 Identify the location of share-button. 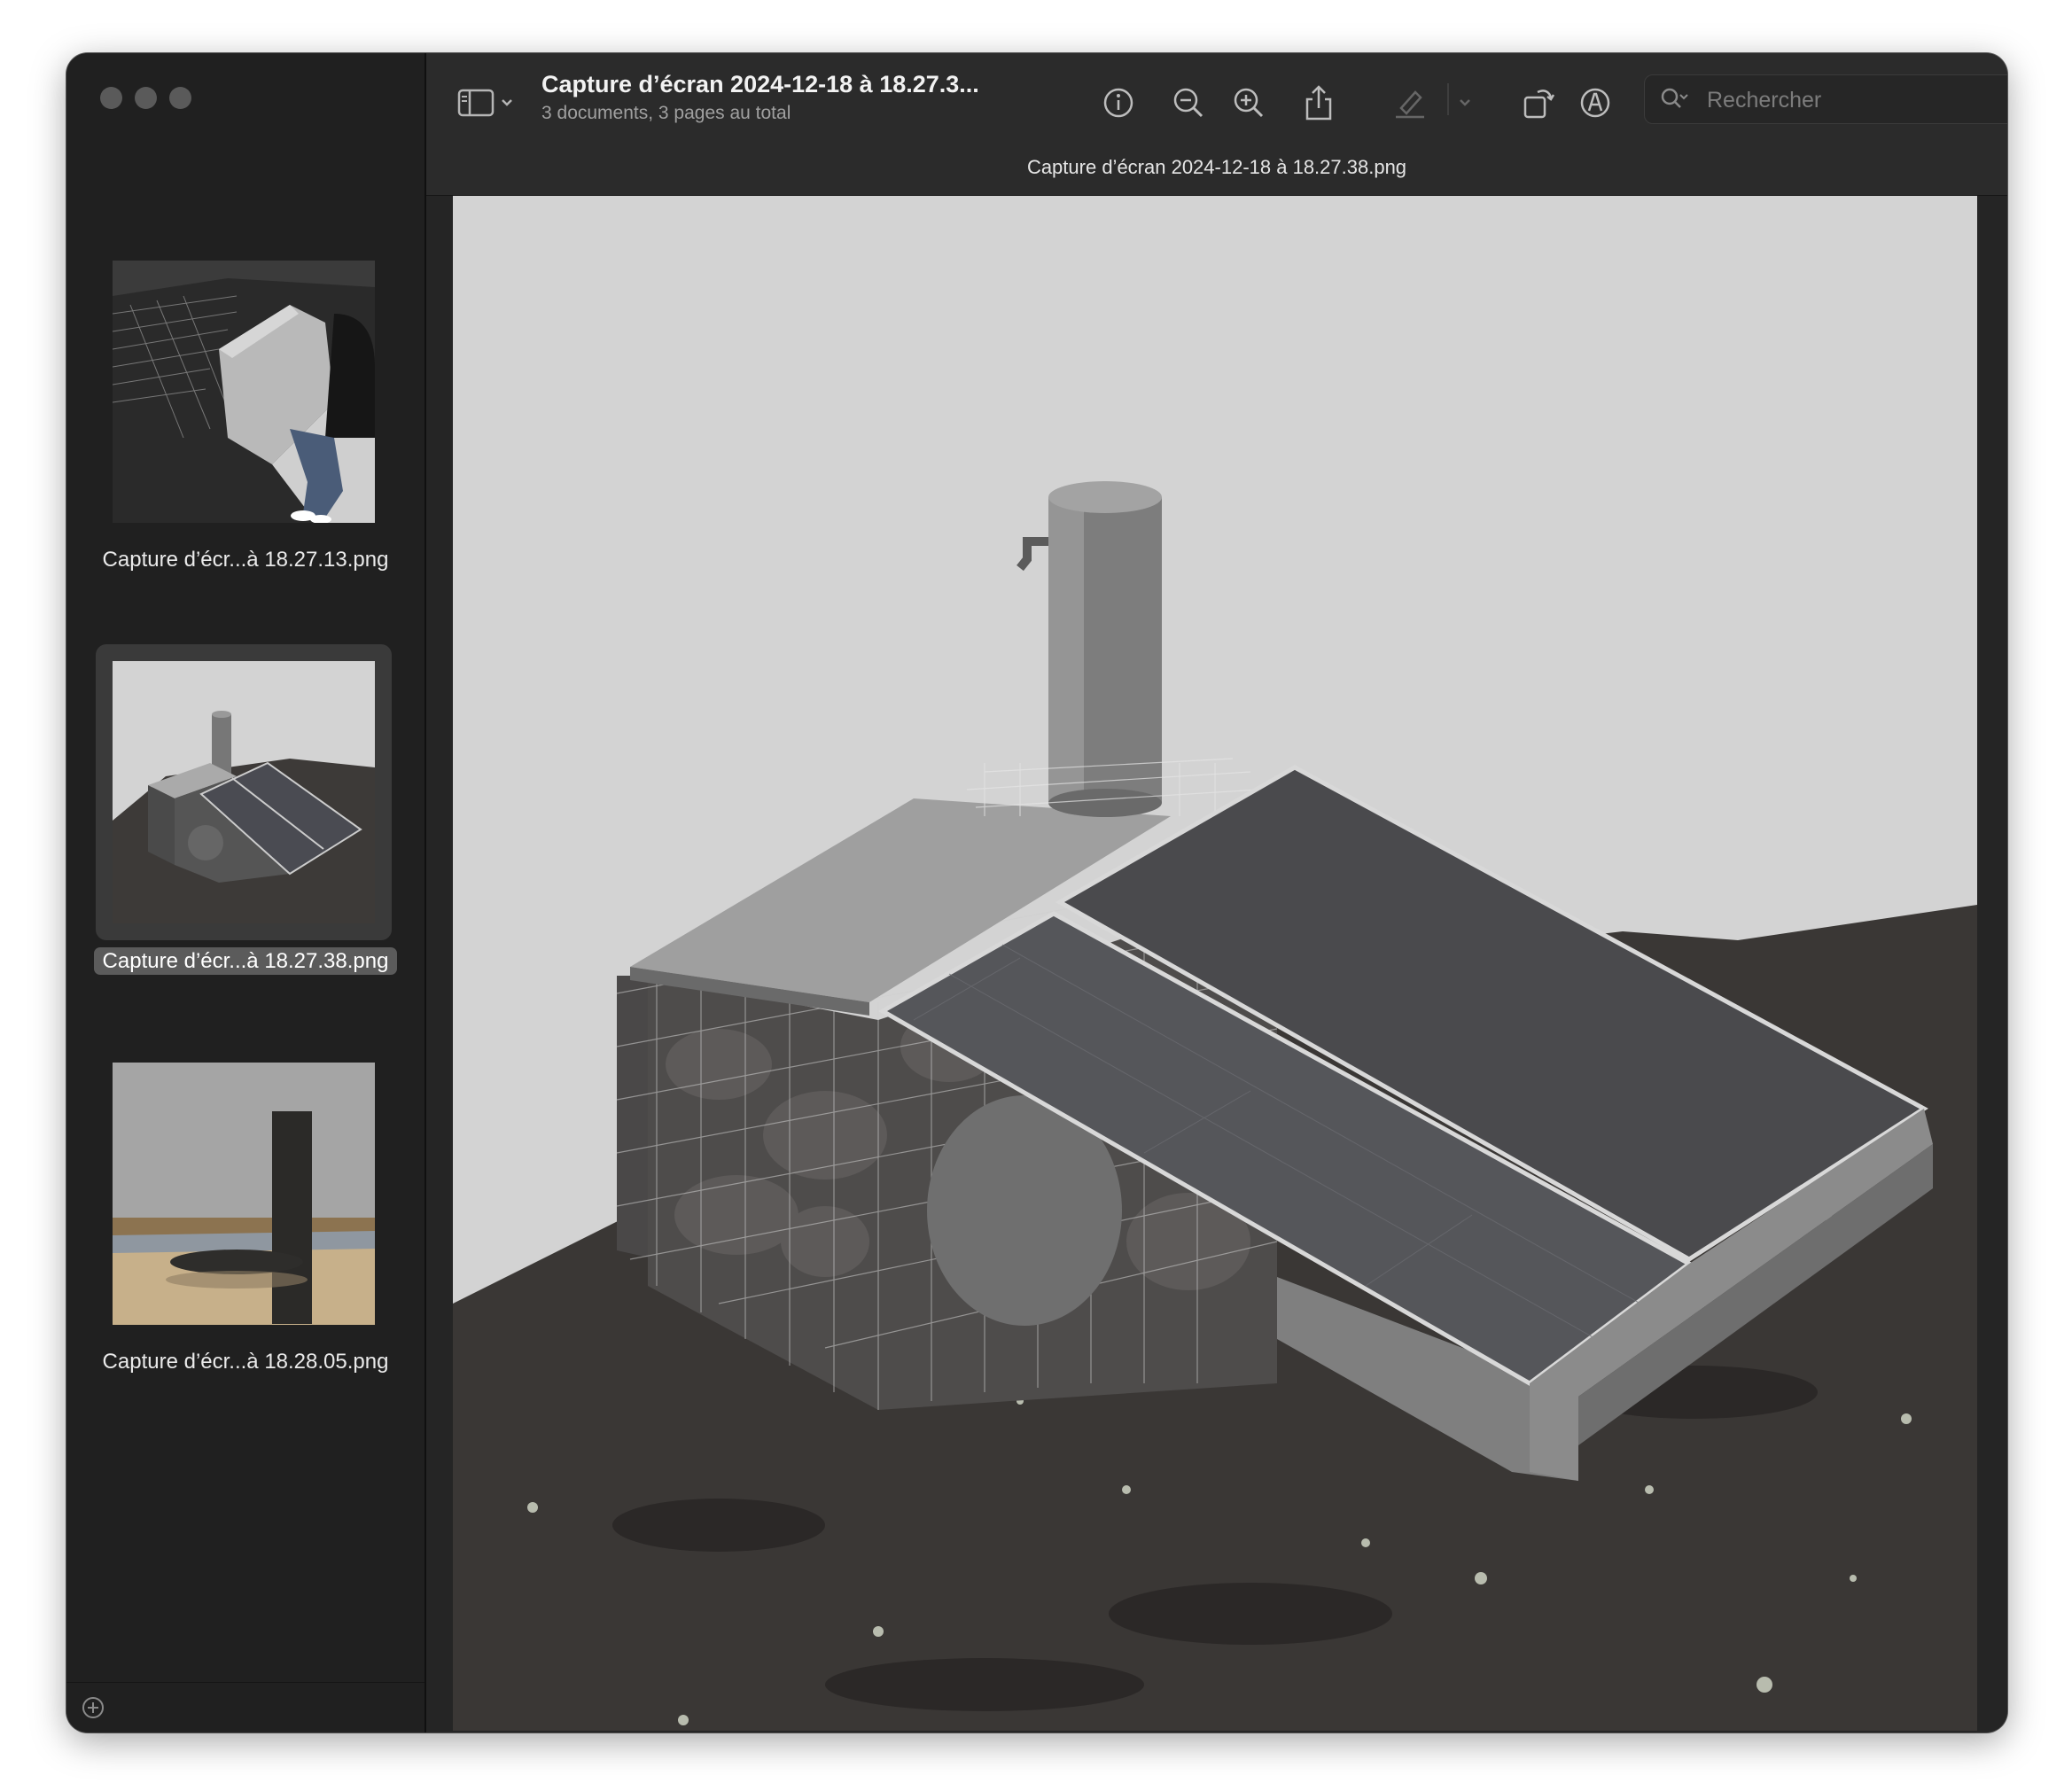
(1319, 103).